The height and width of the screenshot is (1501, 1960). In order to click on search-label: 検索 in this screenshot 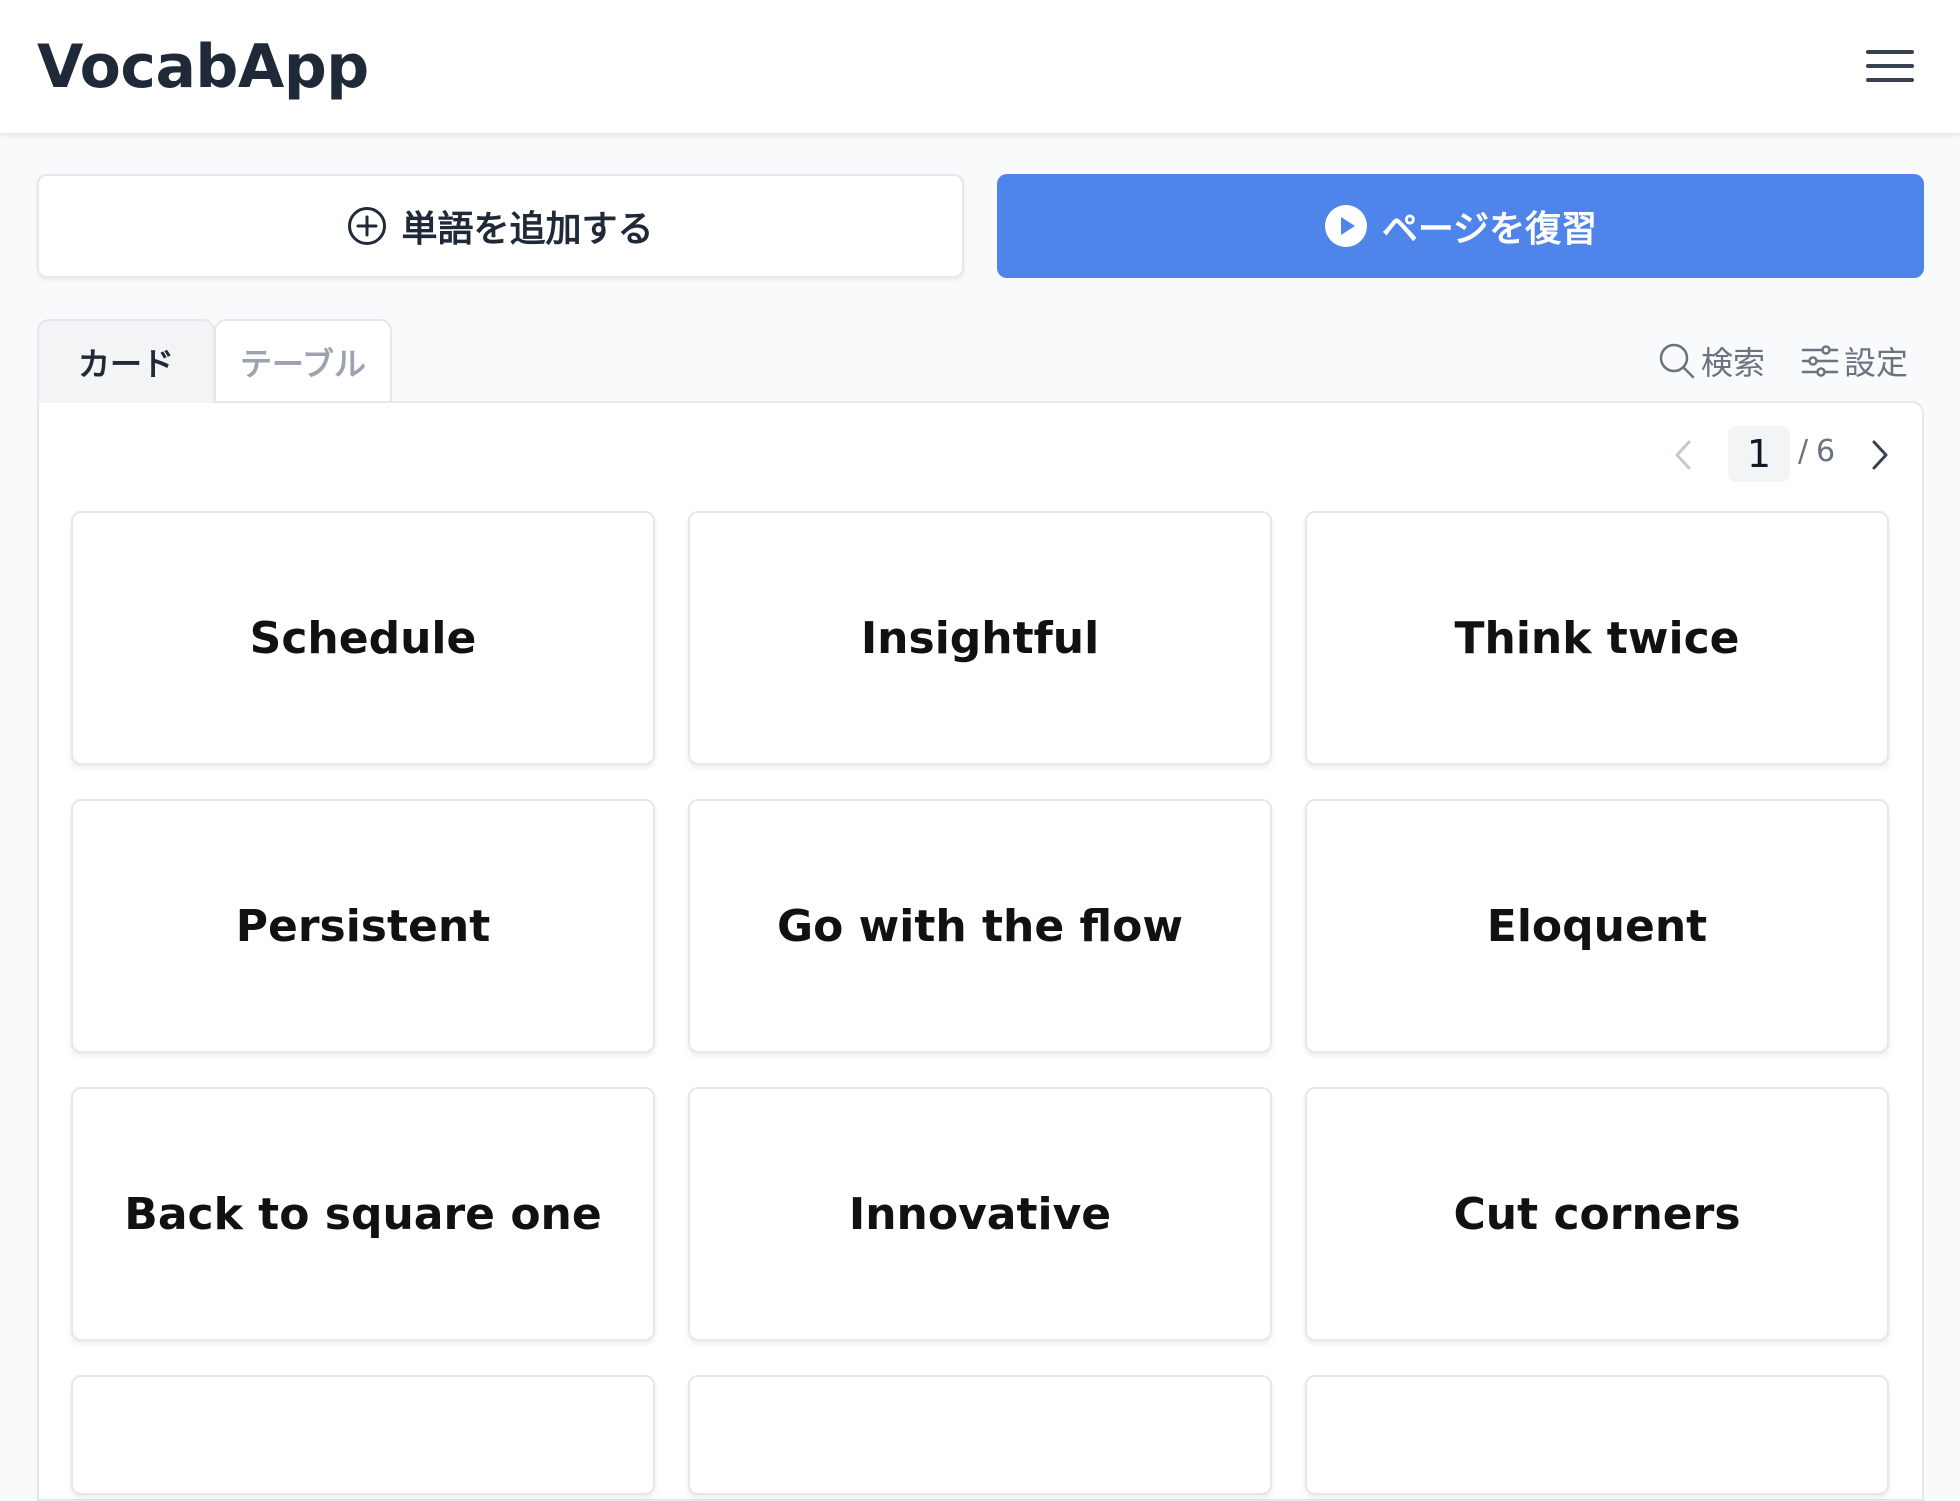, I will do `click(1733, 363)`.